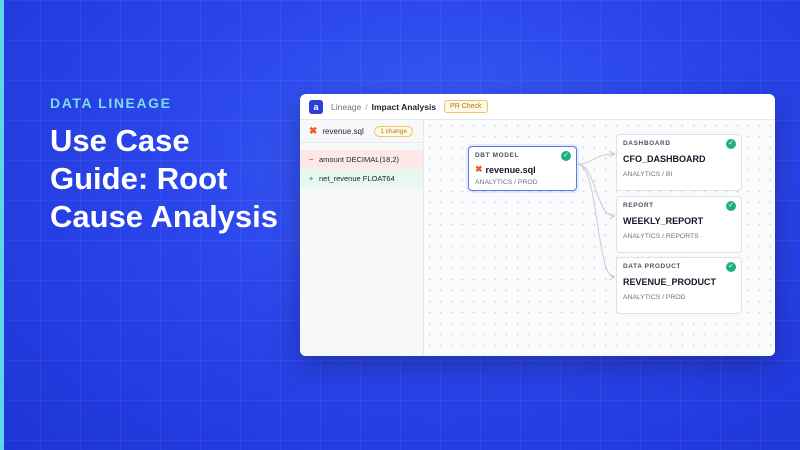  What do you see at coordinates (404, 106) in the screenshot?
I see `breadcrumb-impact-analysis: Impact Analysis` at bounding box center [404, 106].